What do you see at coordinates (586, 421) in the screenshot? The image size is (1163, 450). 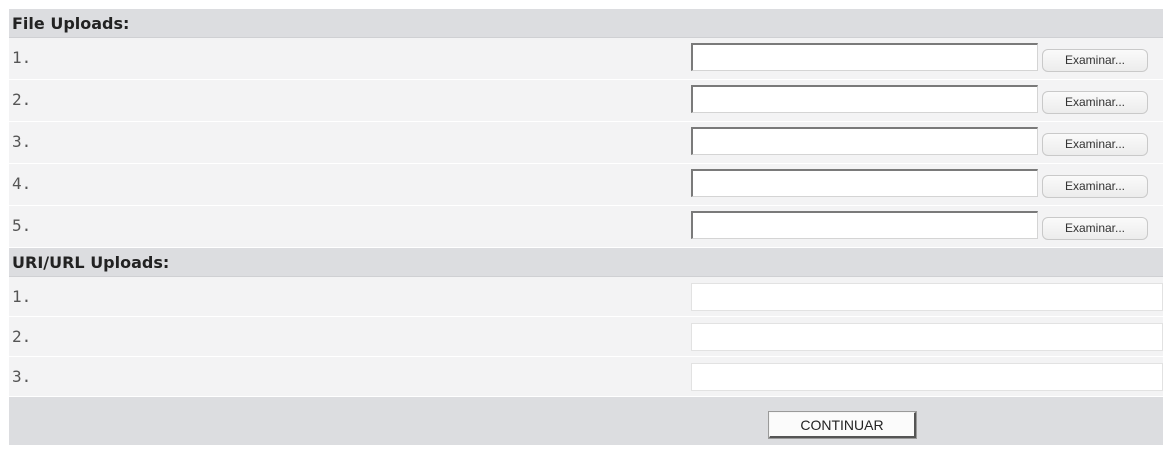 I see `form-footer: CONTINUAR` at bounding box center [586, 421].